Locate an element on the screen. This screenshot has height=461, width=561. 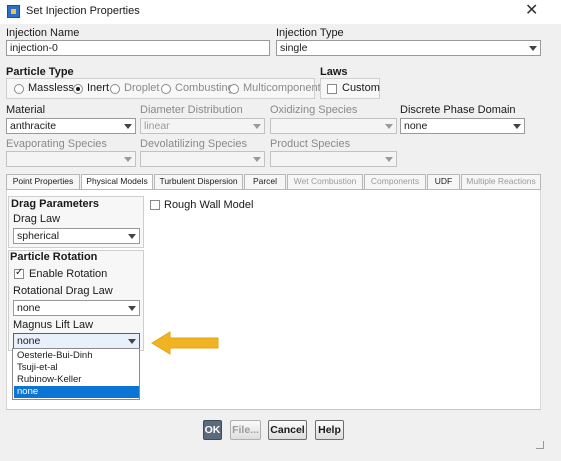
enable-rotation-checkbox is located at coordinates (19, 273).